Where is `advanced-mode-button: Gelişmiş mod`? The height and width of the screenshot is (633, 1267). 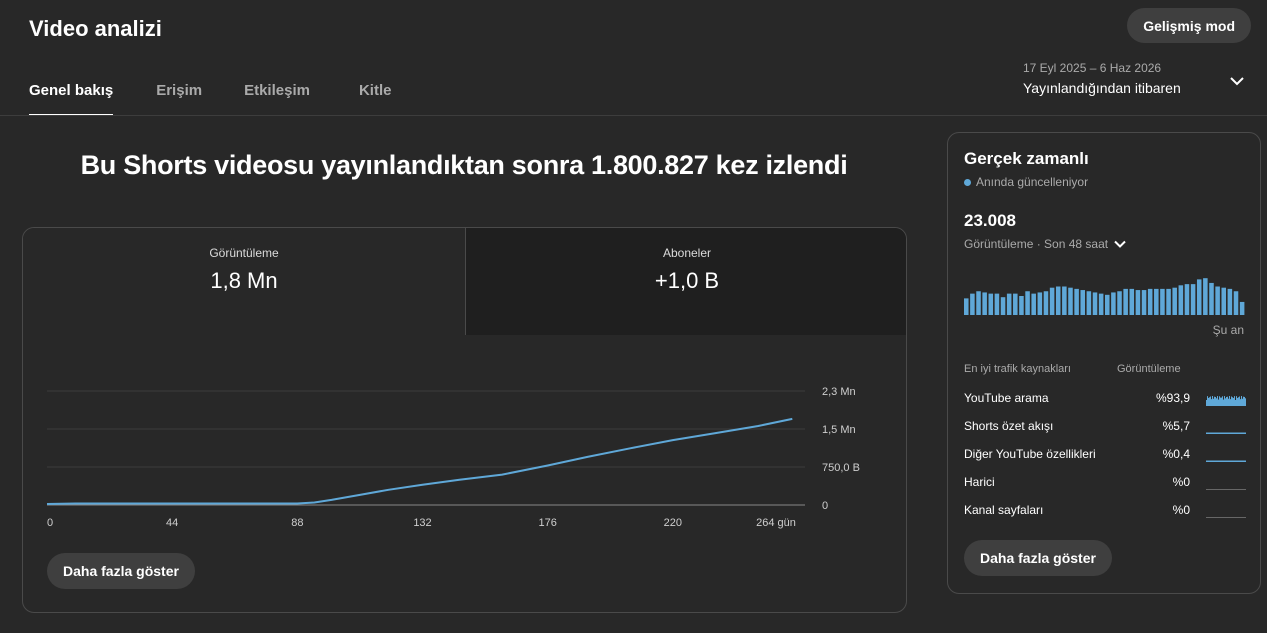 advanced-mode-button: Gelişmiş mod is located at coordinates (1189, 25).